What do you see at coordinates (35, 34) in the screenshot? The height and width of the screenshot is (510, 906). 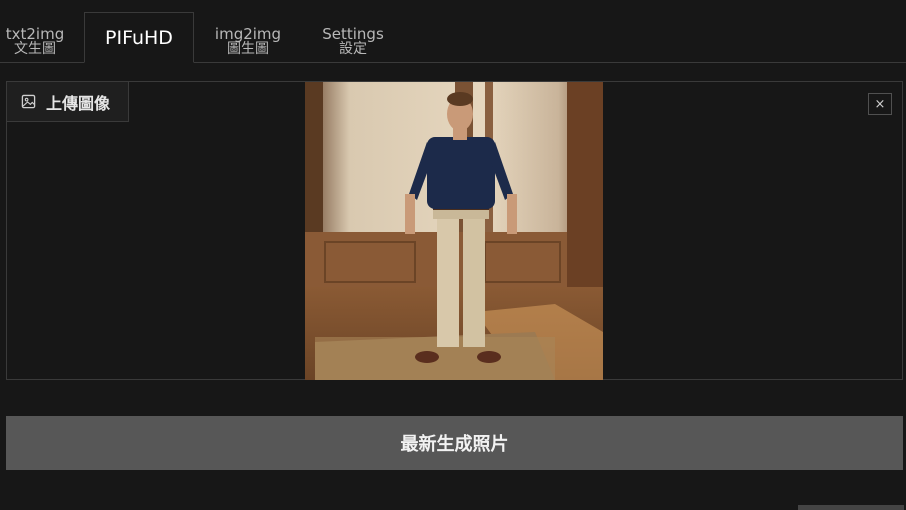 I see `tab-label: txt2img` at bounding box center [35, 34].